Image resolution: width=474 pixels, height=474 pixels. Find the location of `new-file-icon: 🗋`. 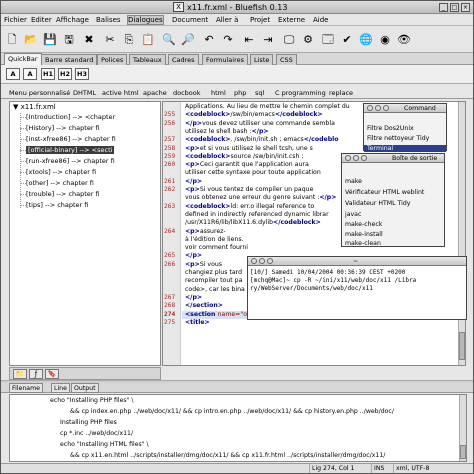

new-file-icon: 🗋 is located at coordinates (12, 40).